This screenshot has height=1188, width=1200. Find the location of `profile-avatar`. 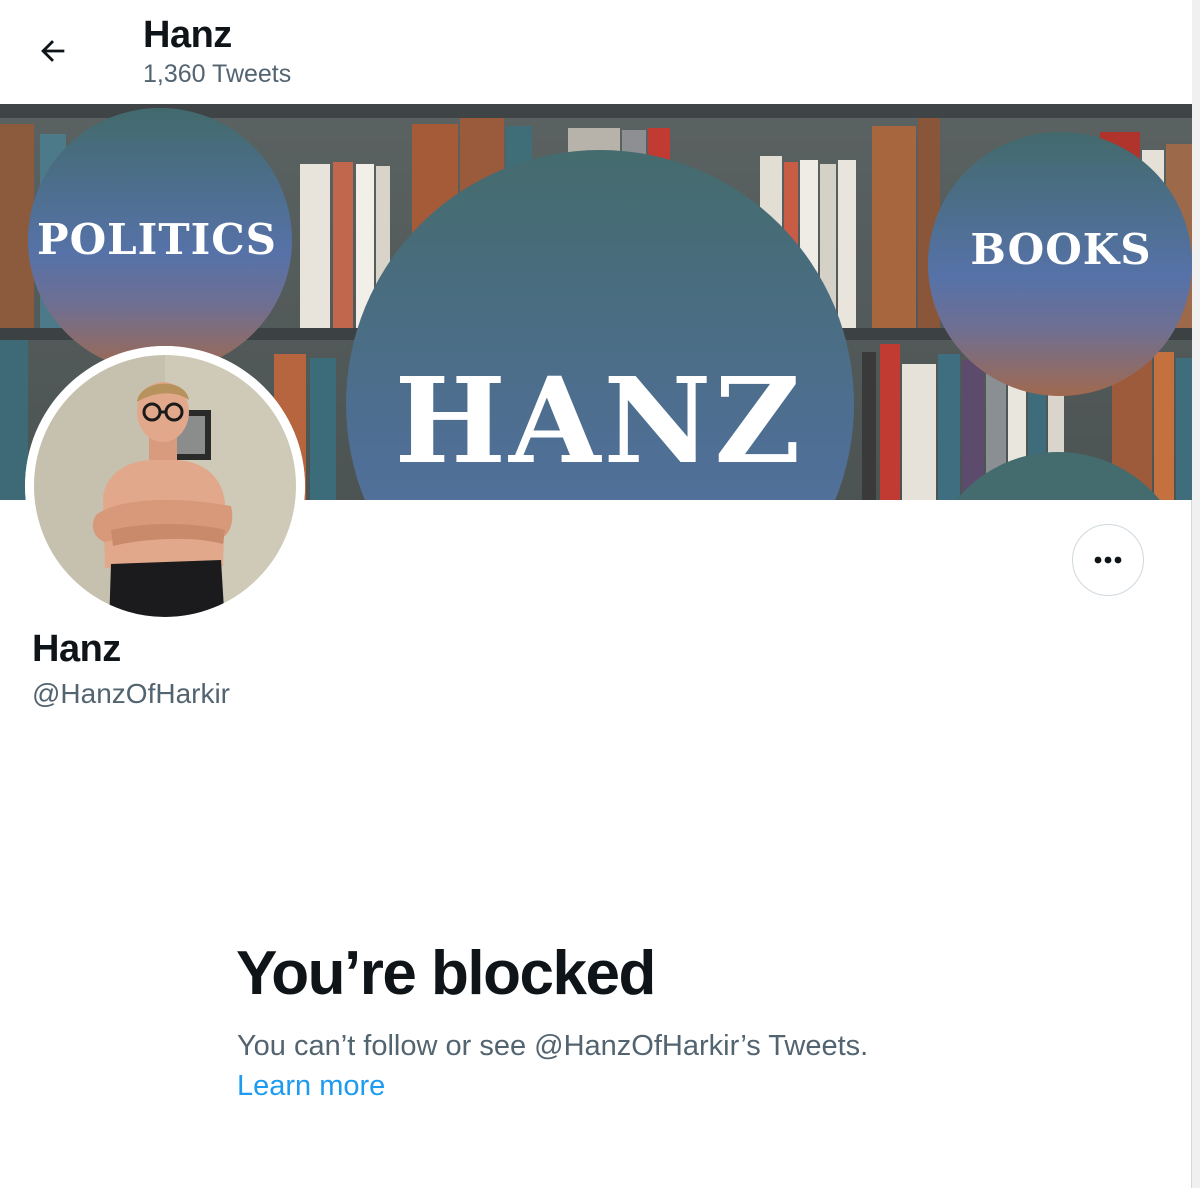

profile-avatar is located at coordinates (165, 486).